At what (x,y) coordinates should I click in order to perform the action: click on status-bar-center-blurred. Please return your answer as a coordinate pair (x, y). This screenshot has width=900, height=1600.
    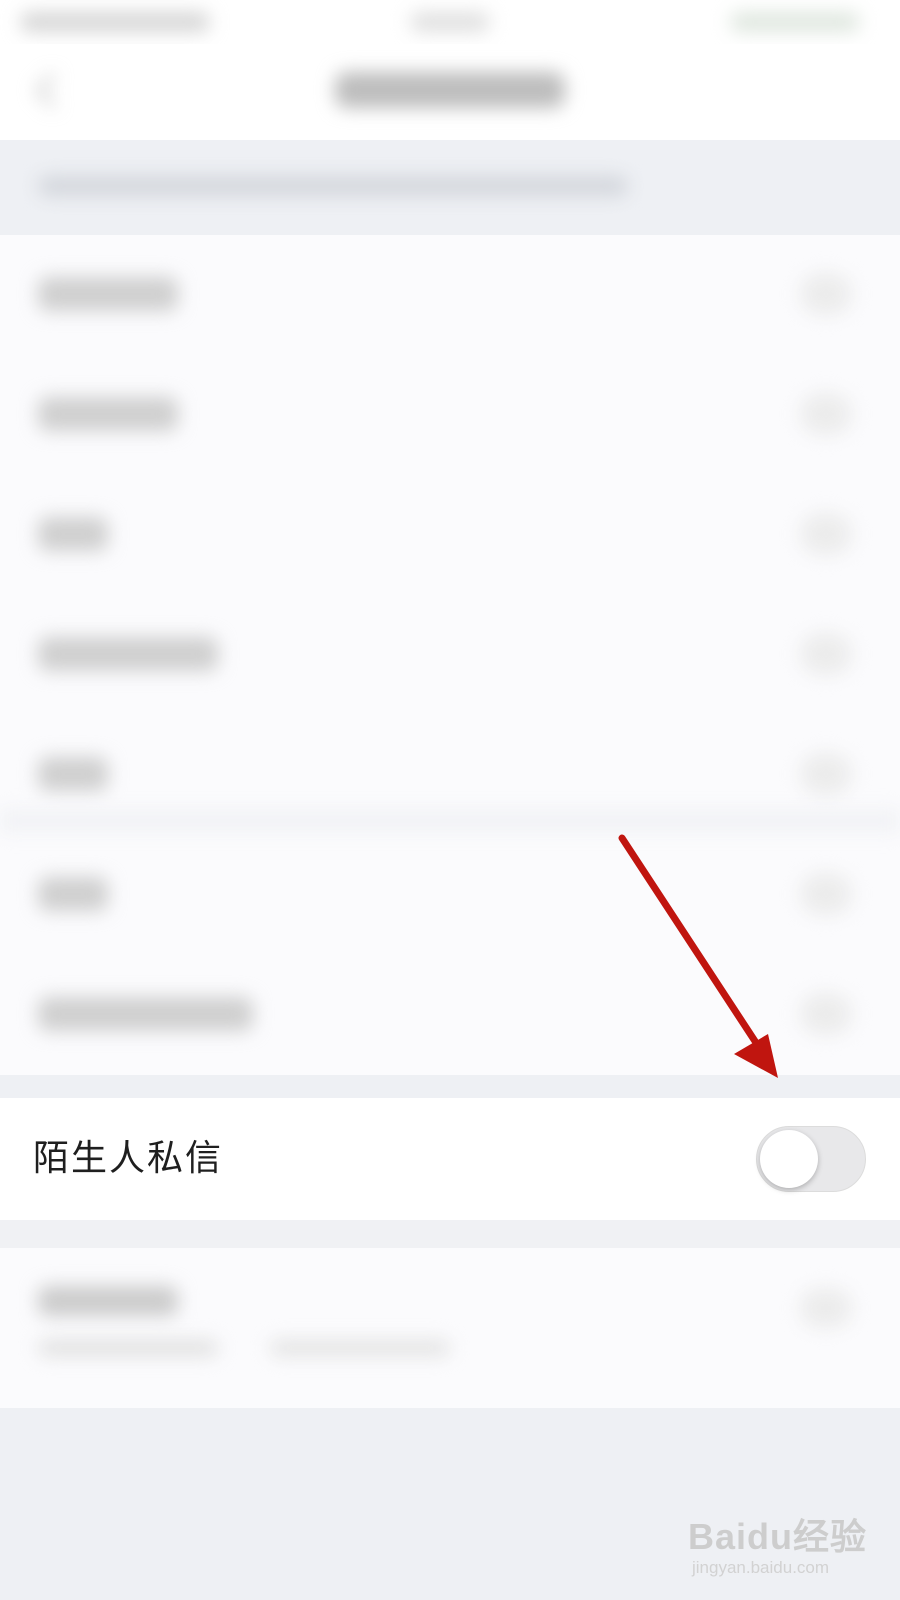
    Looking at the image, I should click on (450, 22).